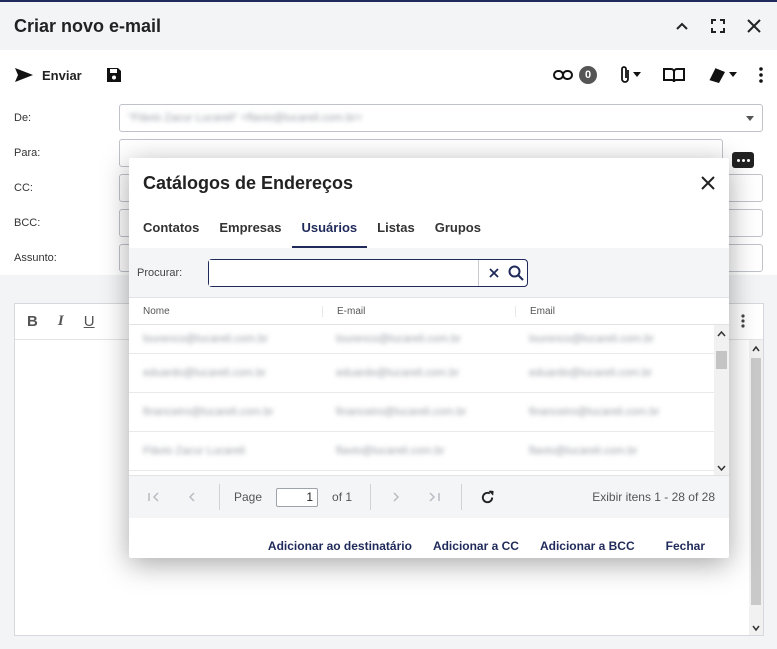 The image size is (777, 649). I want to click on search-label: Procurar:, so click(160, 272).